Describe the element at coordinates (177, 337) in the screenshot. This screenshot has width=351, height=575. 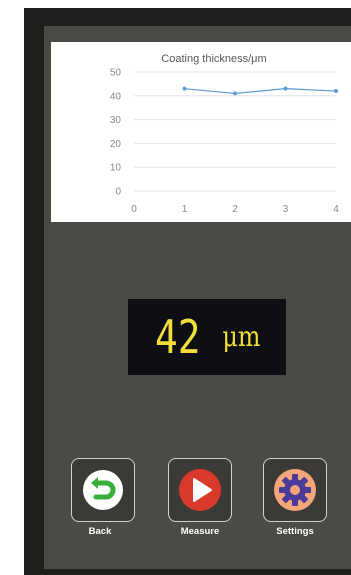
I see `reading-value: 42` at that location.